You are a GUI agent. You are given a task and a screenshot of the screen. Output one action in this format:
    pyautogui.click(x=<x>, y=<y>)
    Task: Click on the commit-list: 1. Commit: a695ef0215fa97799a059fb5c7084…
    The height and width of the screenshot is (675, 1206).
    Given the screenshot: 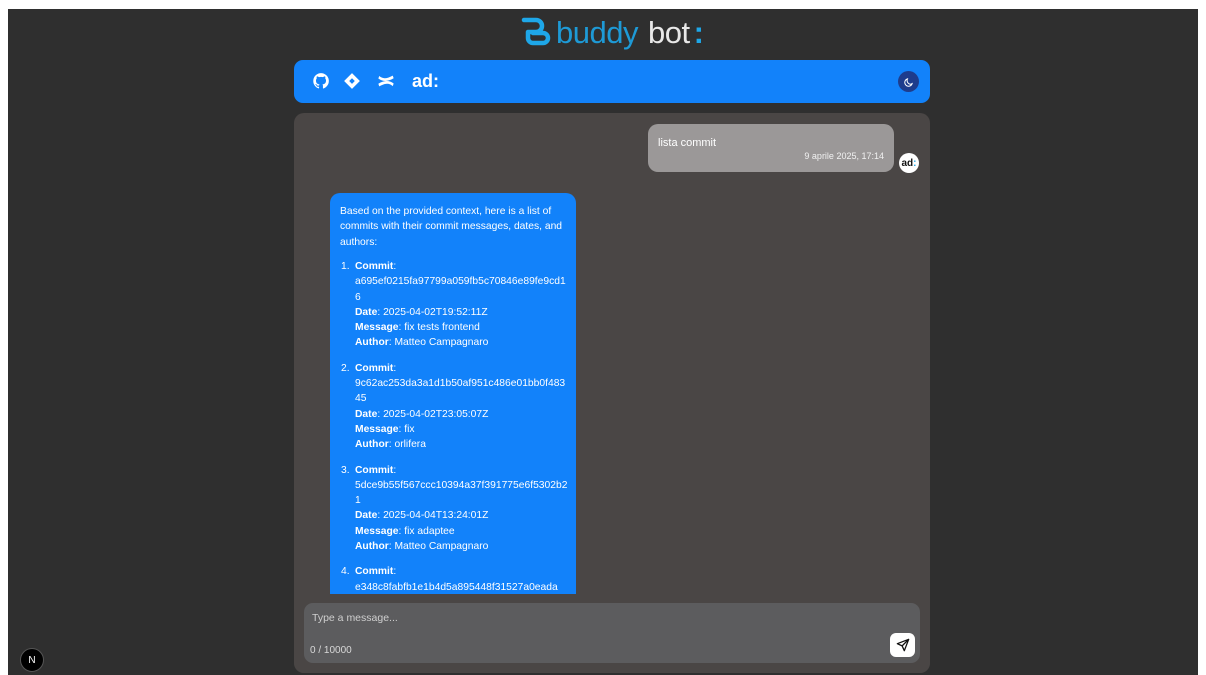 What is the action you would take?
    pyautogui.click(x=454, y=432)
    